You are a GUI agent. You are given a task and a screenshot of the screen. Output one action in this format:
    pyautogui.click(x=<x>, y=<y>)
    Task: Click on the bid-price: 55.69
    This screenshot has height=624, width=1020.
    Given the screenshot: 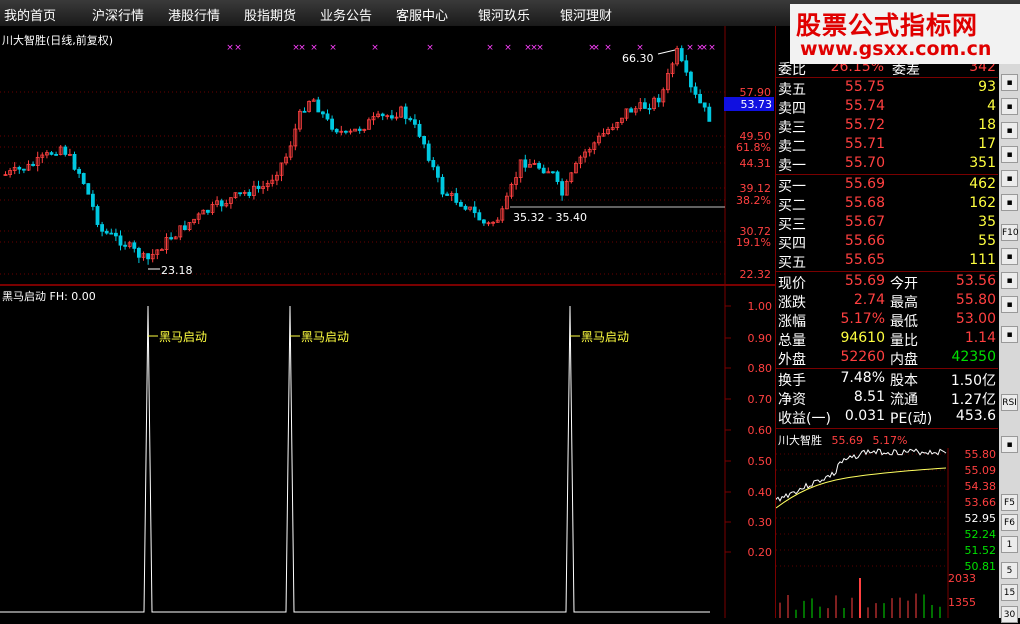 What is the action you would take?
    pyautogui.click(x=864, y=184)
    